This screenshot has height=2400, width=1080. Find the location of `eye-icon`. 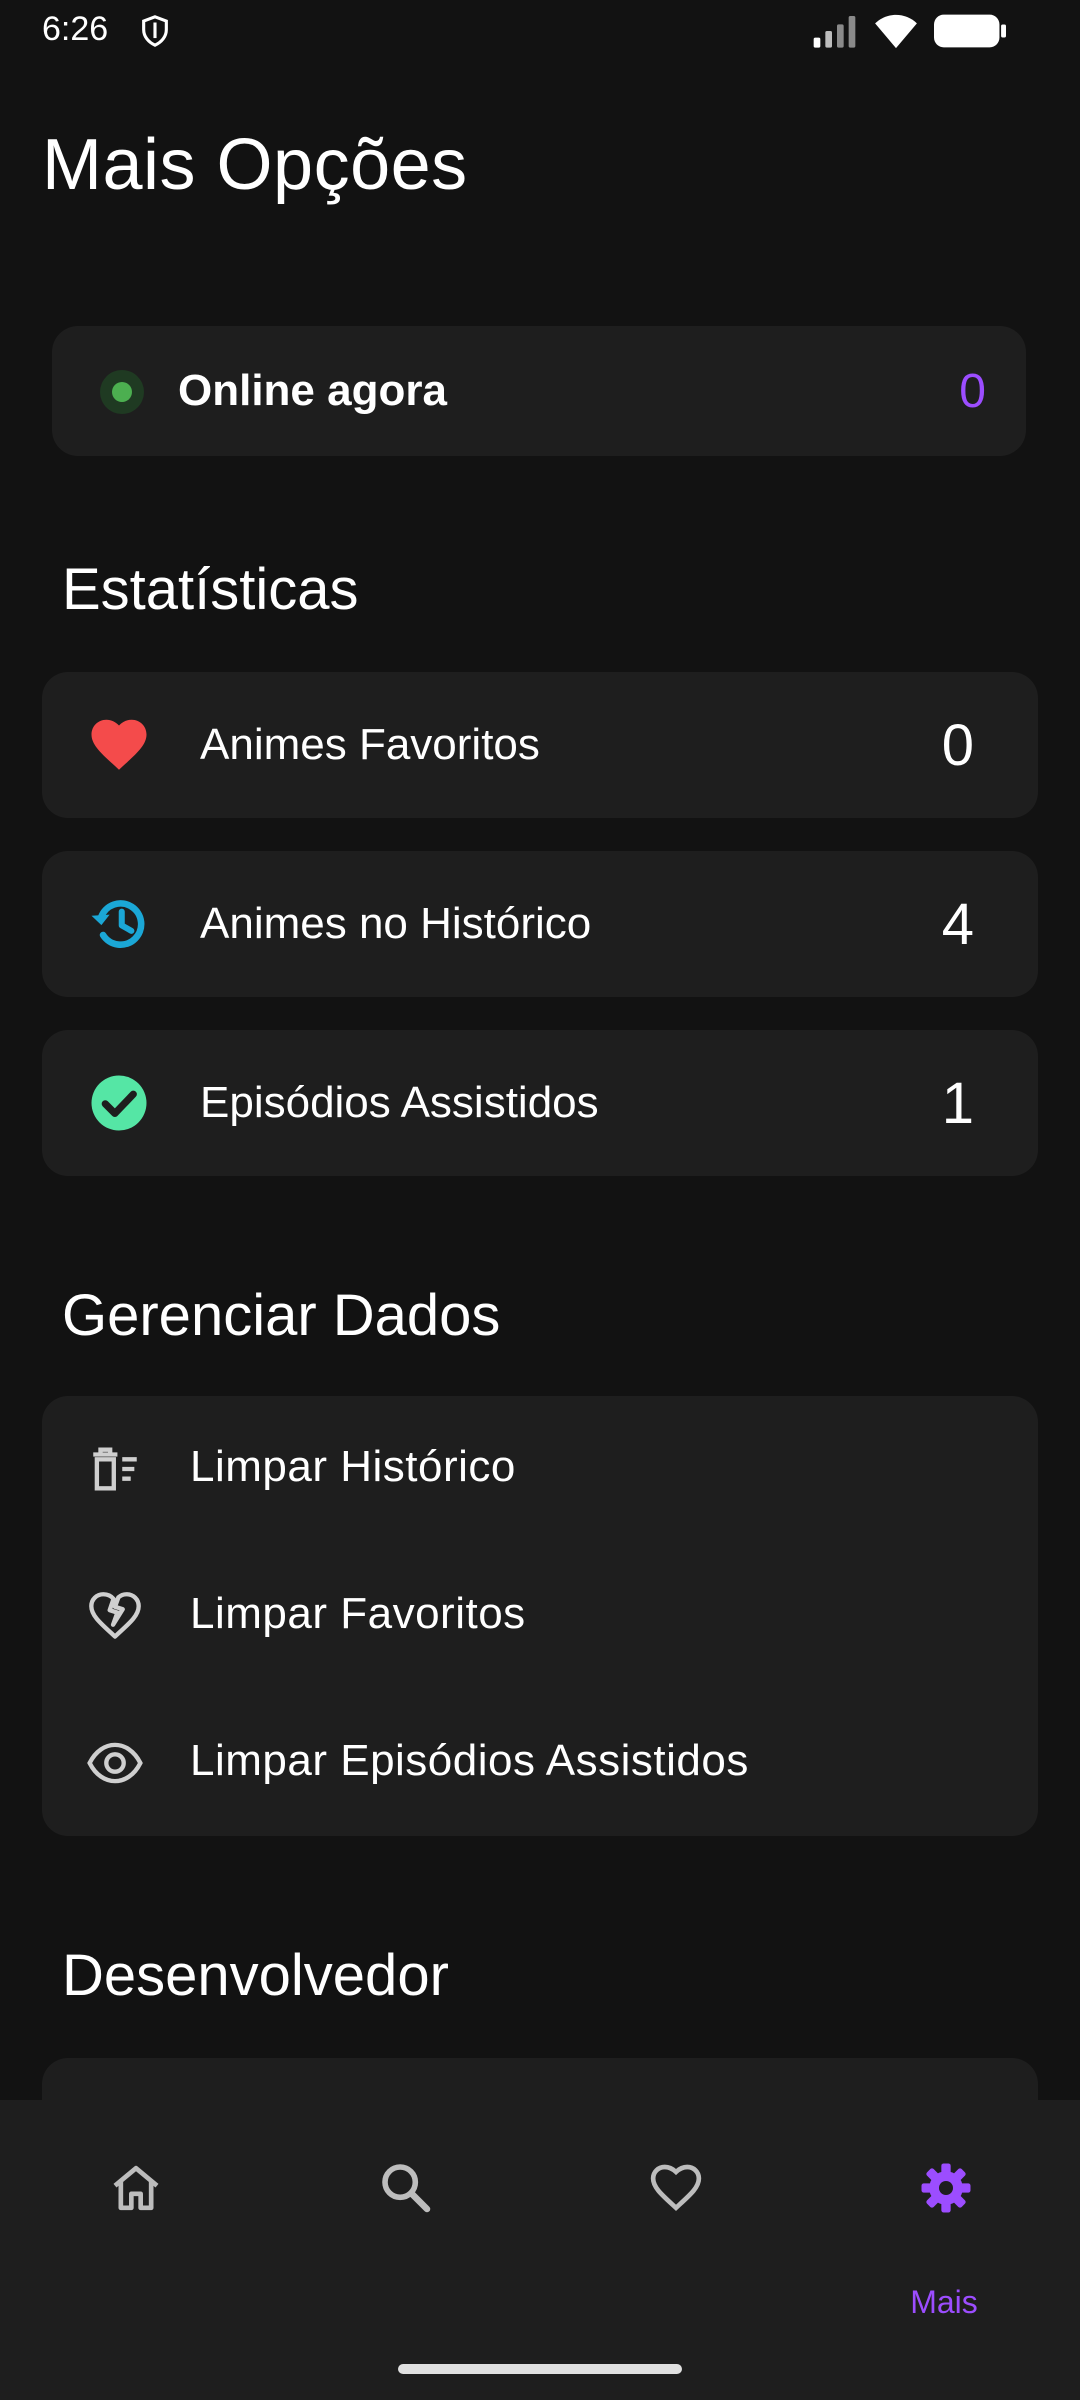

eye-icon is located at coordinates (115, 1763).